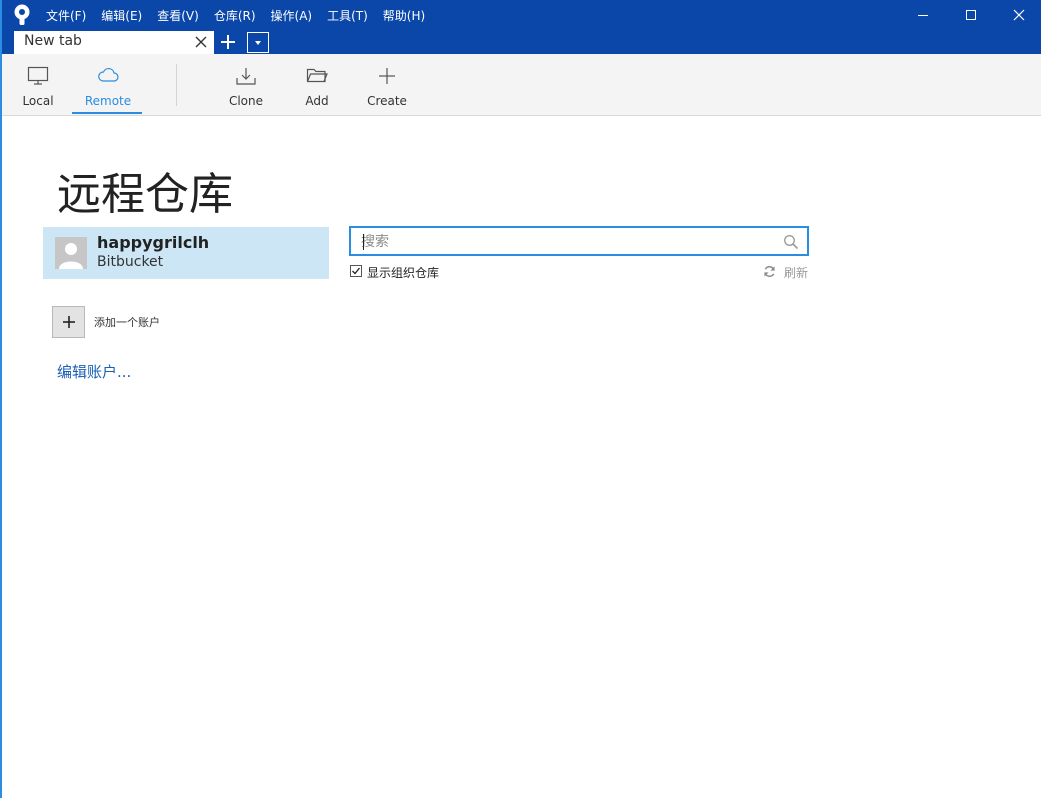 Image resolution: width=1041 pixels, height=798 pixels. What do you see at coordinates (246, 101) in the screenshot?
I see `clone-label: Clone` at bounding box center [246, 101].